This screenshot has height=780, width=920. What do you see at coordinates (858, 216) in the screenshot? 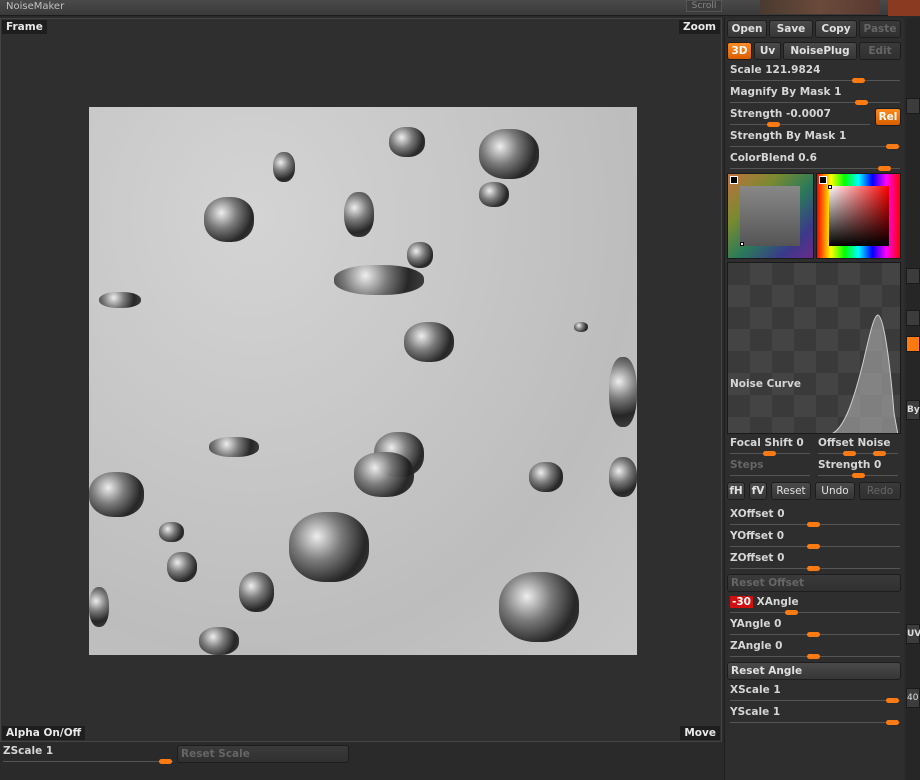
I see `color-swatch-primary` at bounding box center [858, 216].